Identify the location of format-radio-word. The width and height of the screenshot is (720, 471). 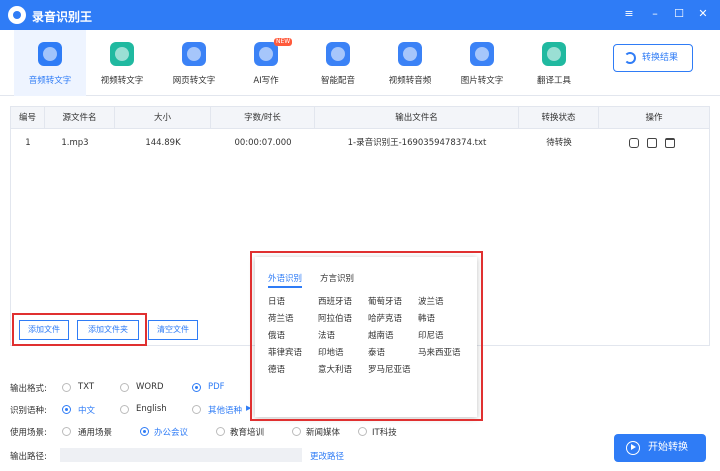
(124, 387).